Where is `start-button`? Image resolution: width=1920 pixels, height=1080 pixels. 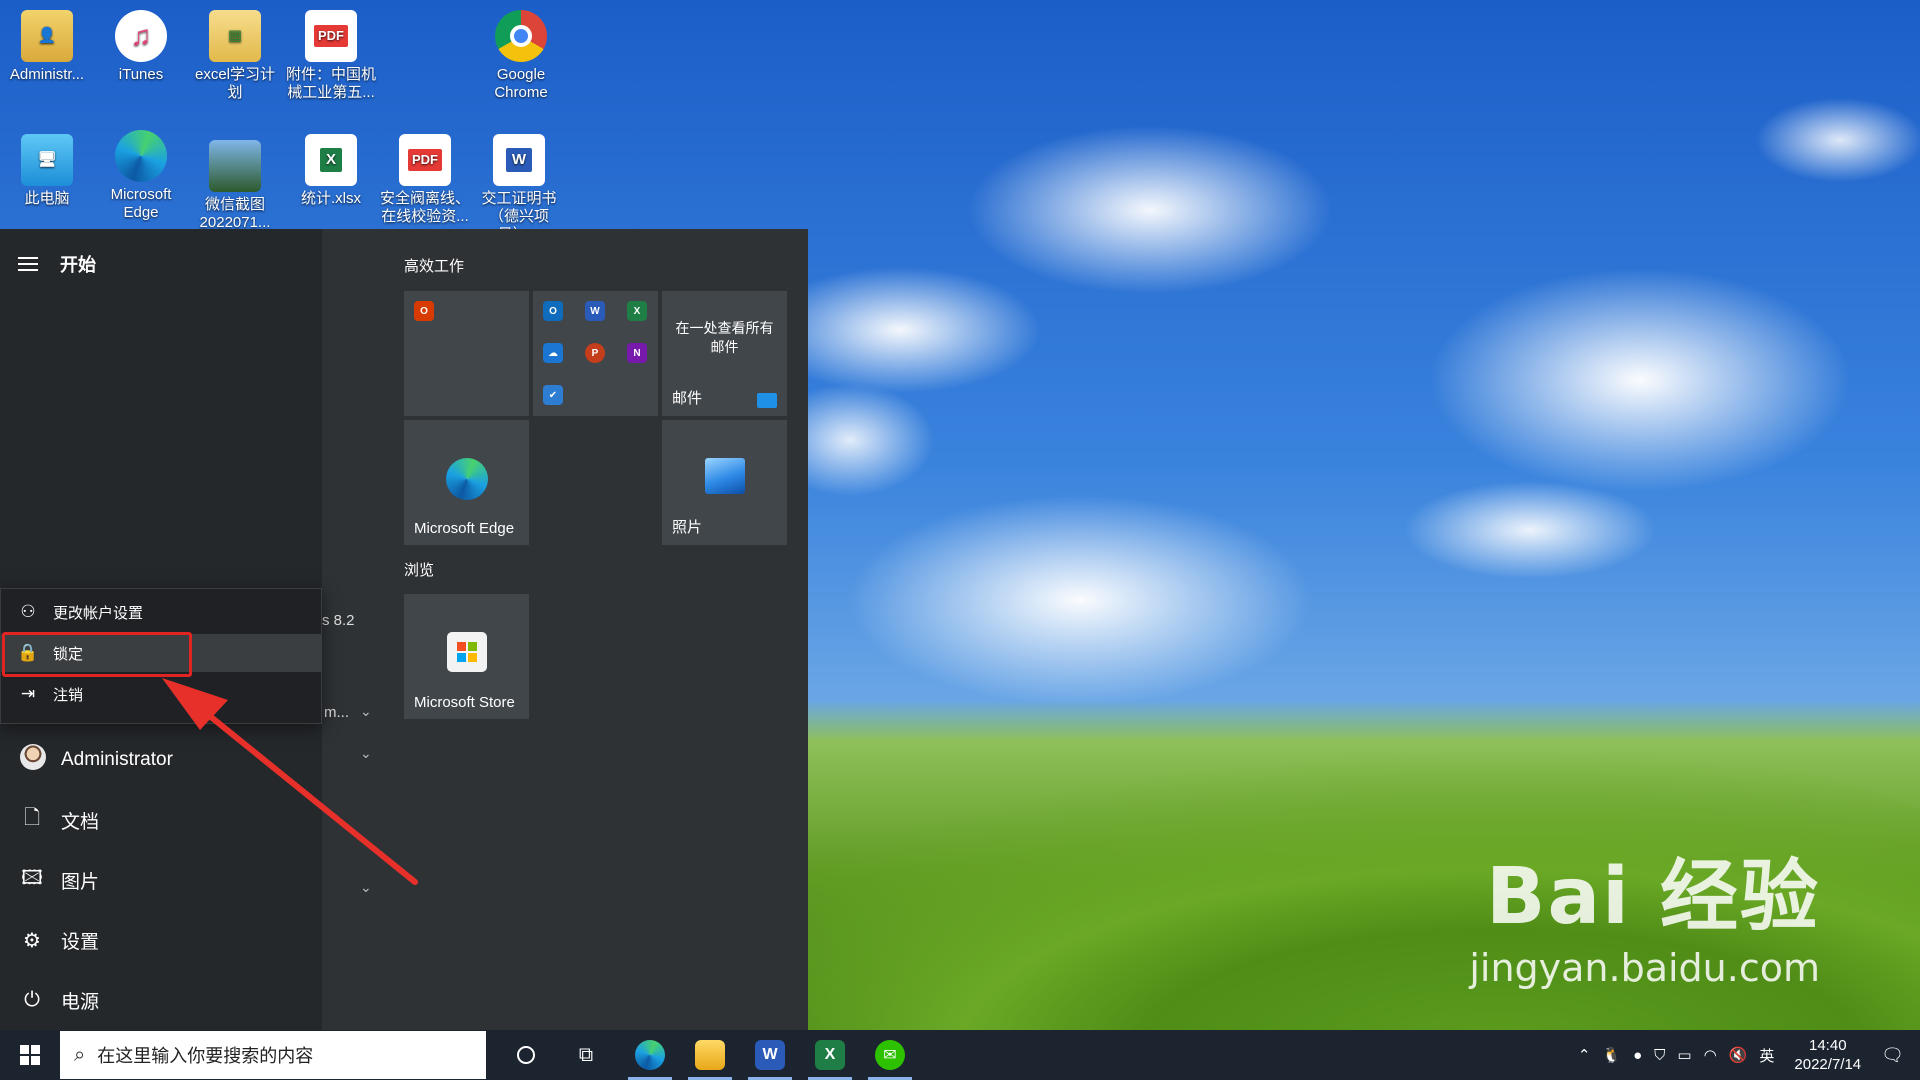
start-button is located at coordinates (30, 1055).